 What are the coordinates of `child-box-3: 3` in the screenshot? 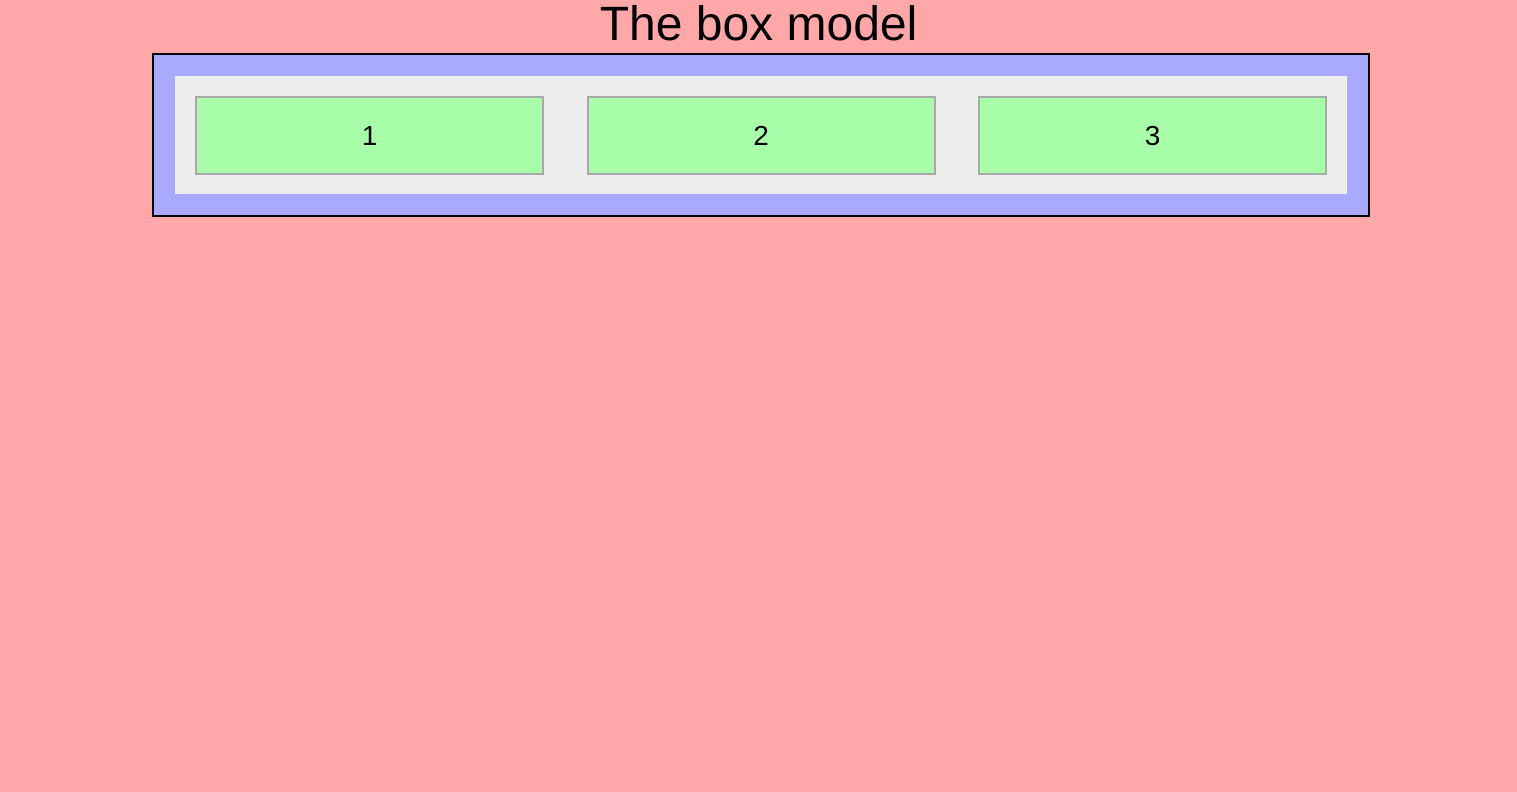 It's located at (1152, 135).